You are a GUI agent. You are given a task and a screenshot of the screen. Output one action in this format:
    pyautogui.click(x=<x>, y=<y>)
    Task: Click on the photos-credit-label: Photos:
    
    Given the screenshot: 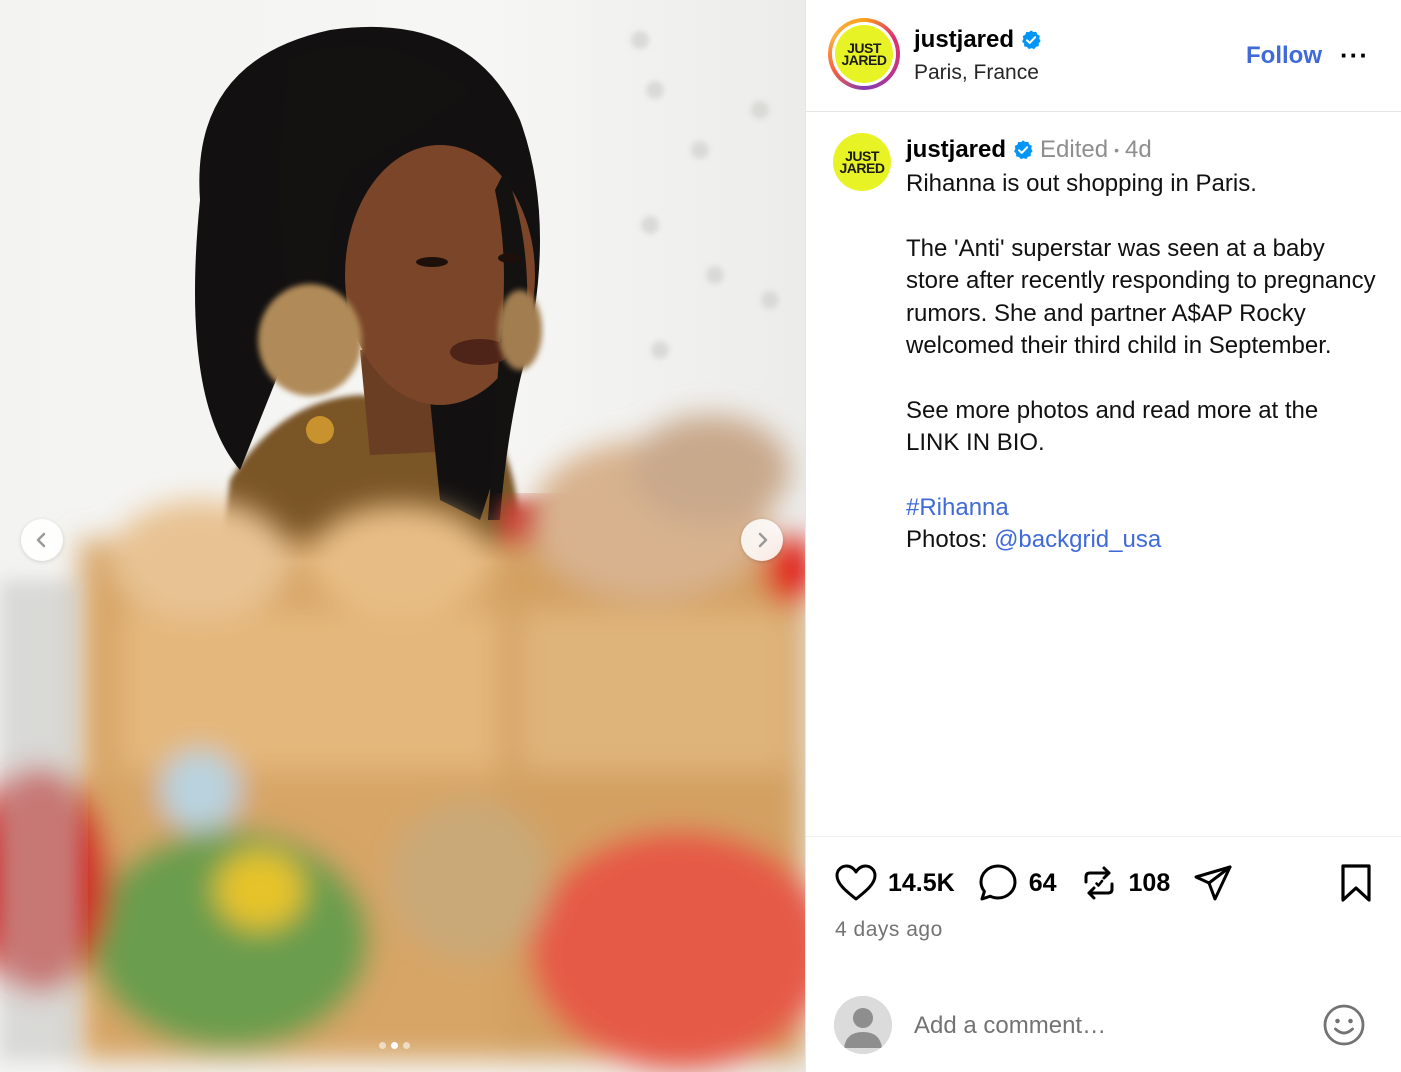 What is the action you would take?
    pyautogui.click(x=947, y=539)
    